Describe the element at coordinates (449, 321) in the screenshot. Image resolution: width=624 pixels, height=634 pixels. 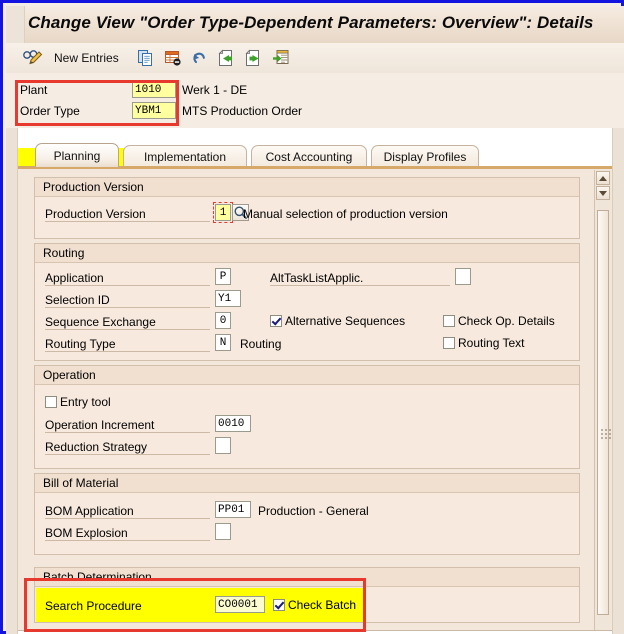
I see `check-op-details-box` at that location.